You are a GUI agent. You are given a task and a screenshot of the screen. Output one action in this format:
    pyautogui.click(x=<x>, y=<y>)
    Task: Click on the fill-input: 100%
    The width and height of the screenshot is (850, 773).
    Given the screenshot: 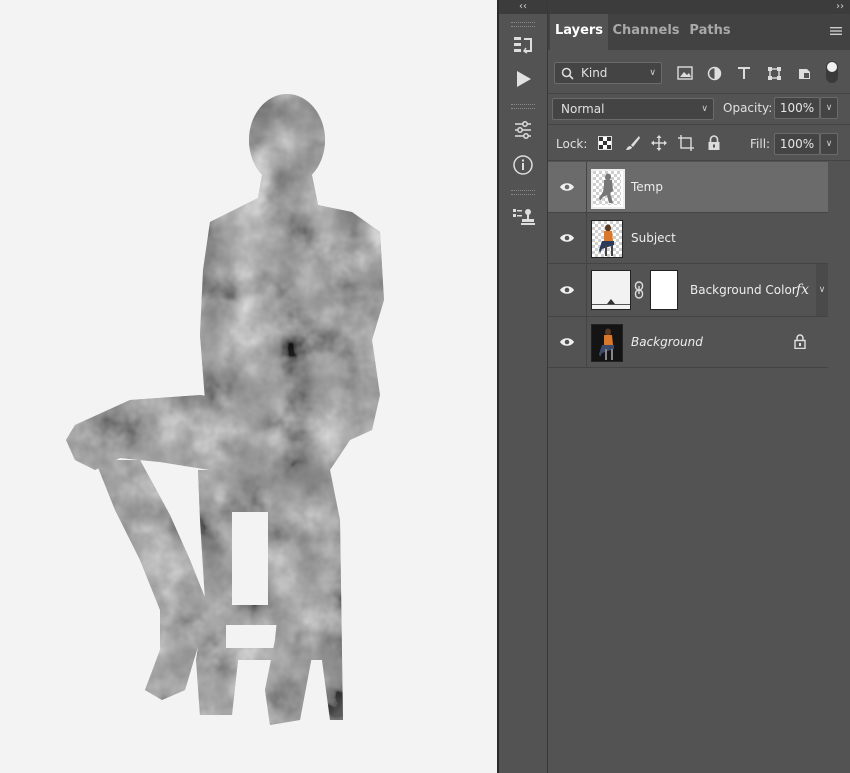 What is the action you would take?
    pyautogui.click(x=797, y=144)
    